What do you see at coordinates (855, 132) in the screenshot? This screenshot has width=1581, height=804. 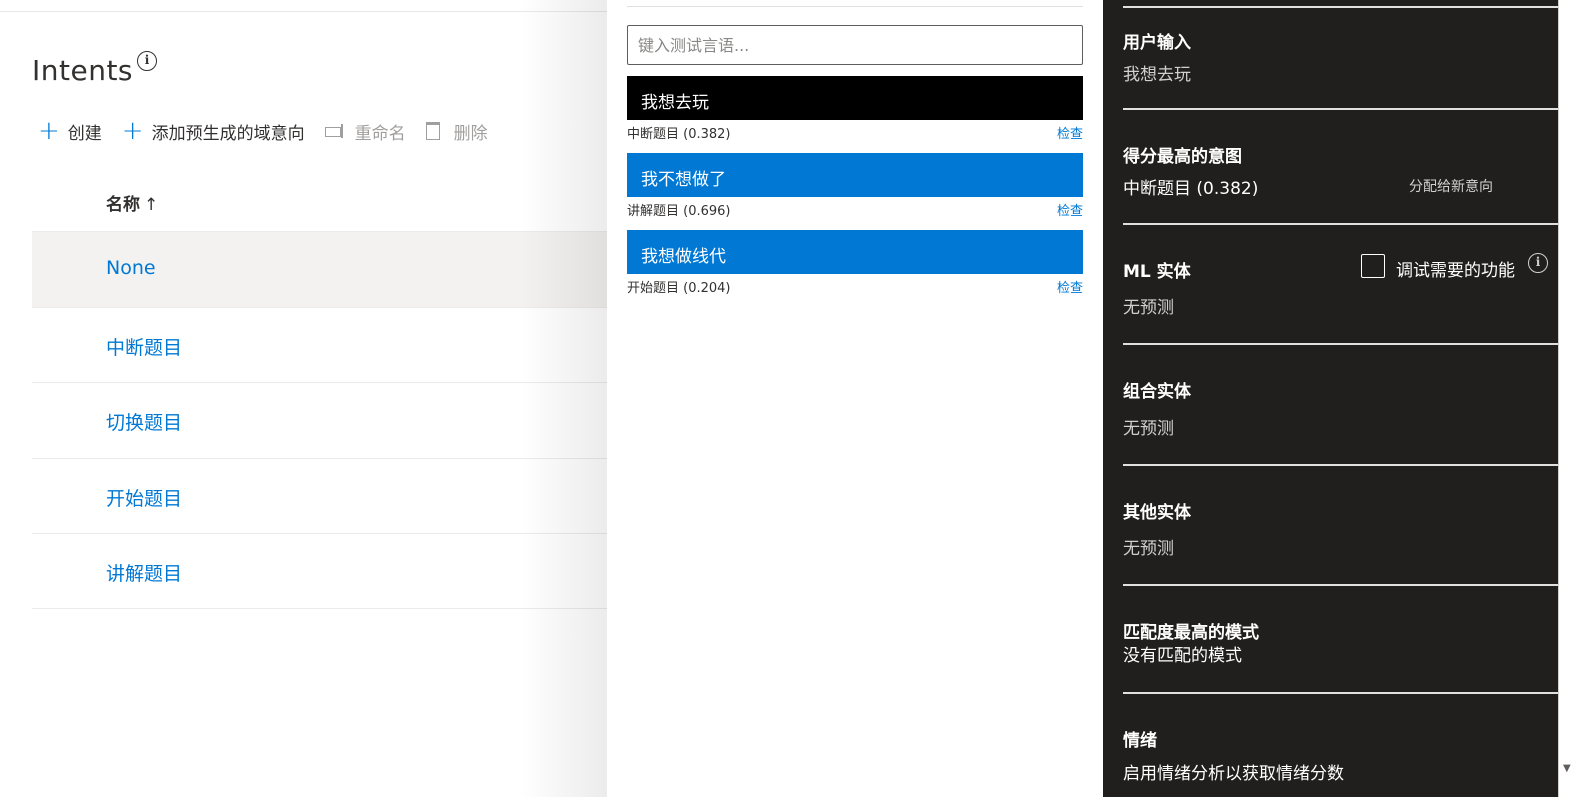 I see `prediction-row: 中断题目 (0.382) 检查` at bounding box center [855, 132].